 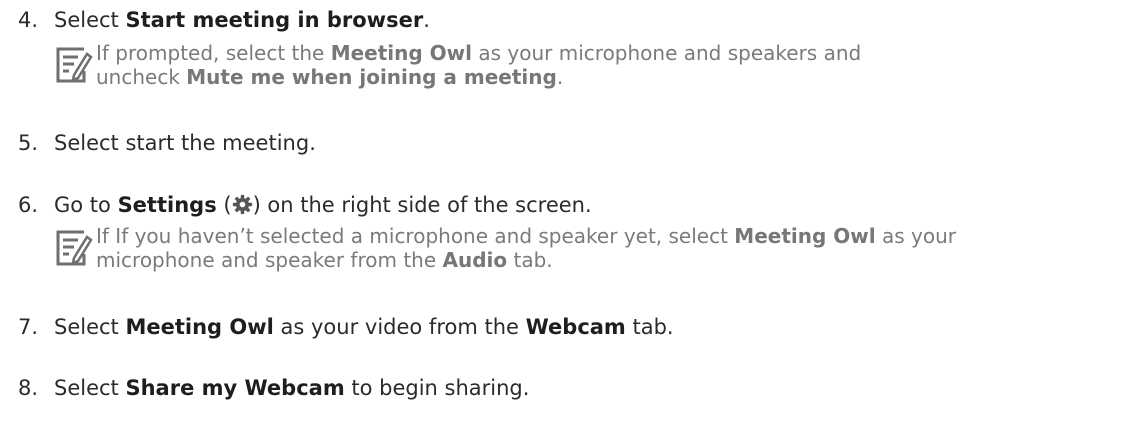 I want to click on step-5: 5. Select start the meeting., so click(x=167, y=143).